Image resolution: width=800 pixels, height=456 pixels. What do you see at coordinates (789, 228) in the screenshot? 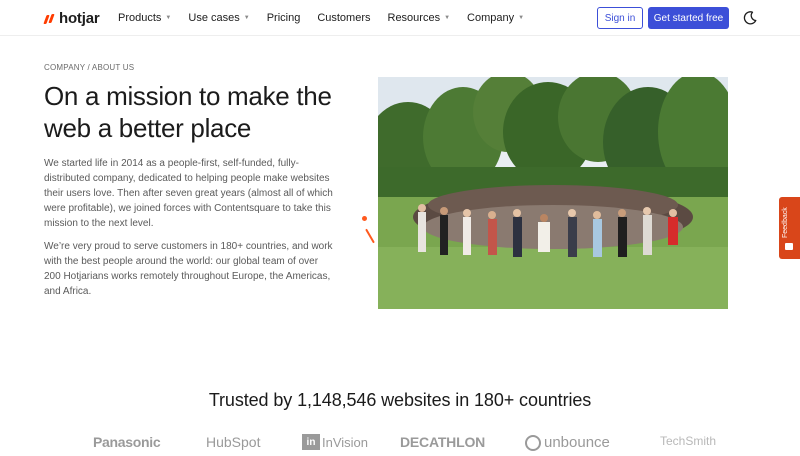
I see `feedback-tab: Feedback` at bounding box center [789, 228].